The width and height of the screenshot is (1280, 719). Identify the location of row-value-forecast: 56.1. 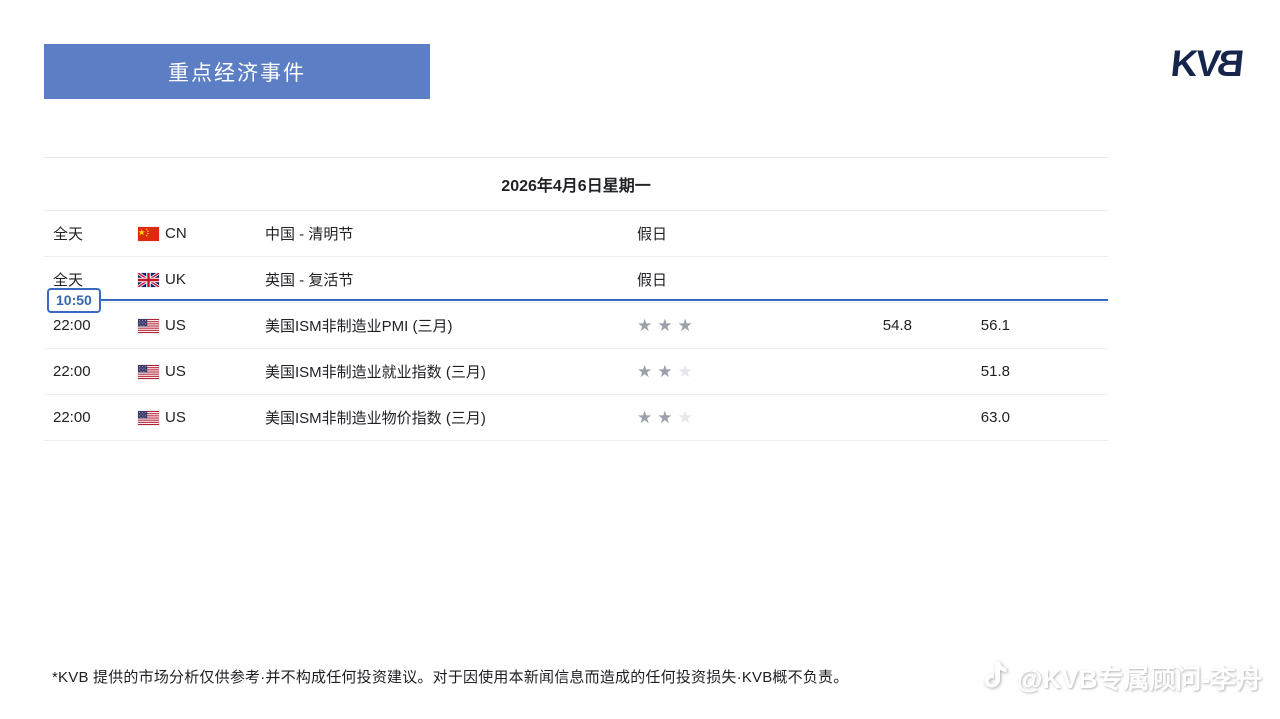
(995, 325).